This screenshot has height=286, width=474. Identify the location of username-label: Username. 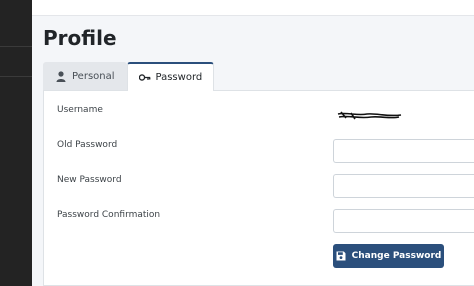
(80, 110).